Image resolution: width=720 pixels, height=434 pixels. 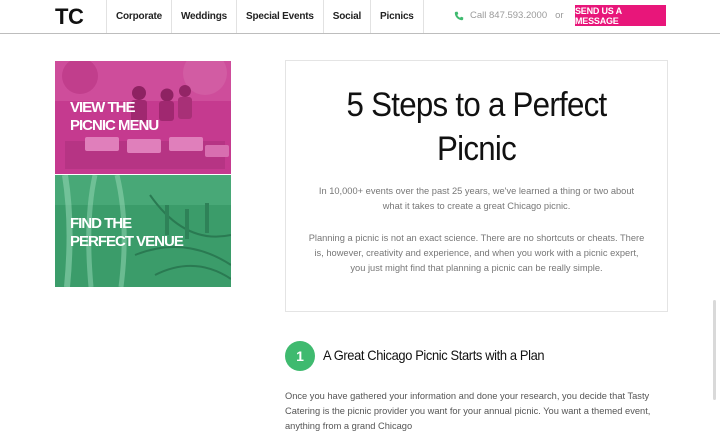 I want to click on nav-item-social: Social, so click(x=346, y=16).